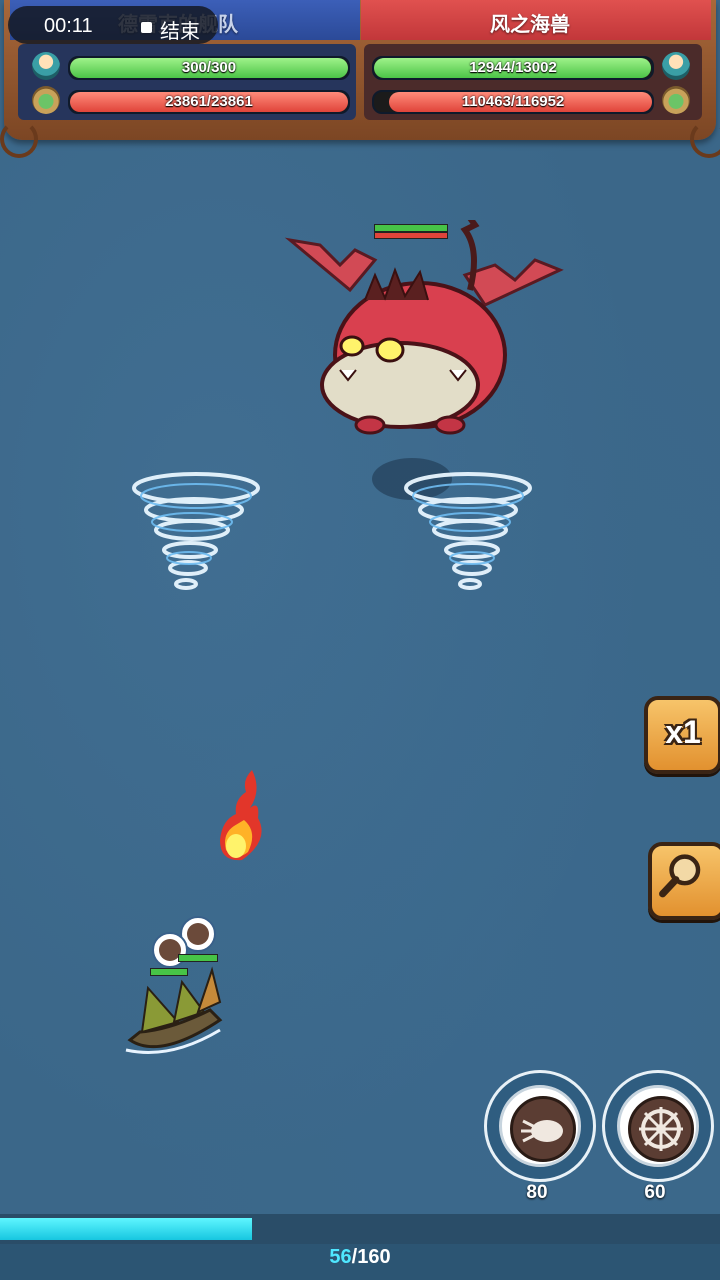 The image size is (720, 1280). What do you see at coordinates (655, 1192) in the screenshot?
I see `ship-wheel-skill-cost: 60` at bounding box center [655, 1192].